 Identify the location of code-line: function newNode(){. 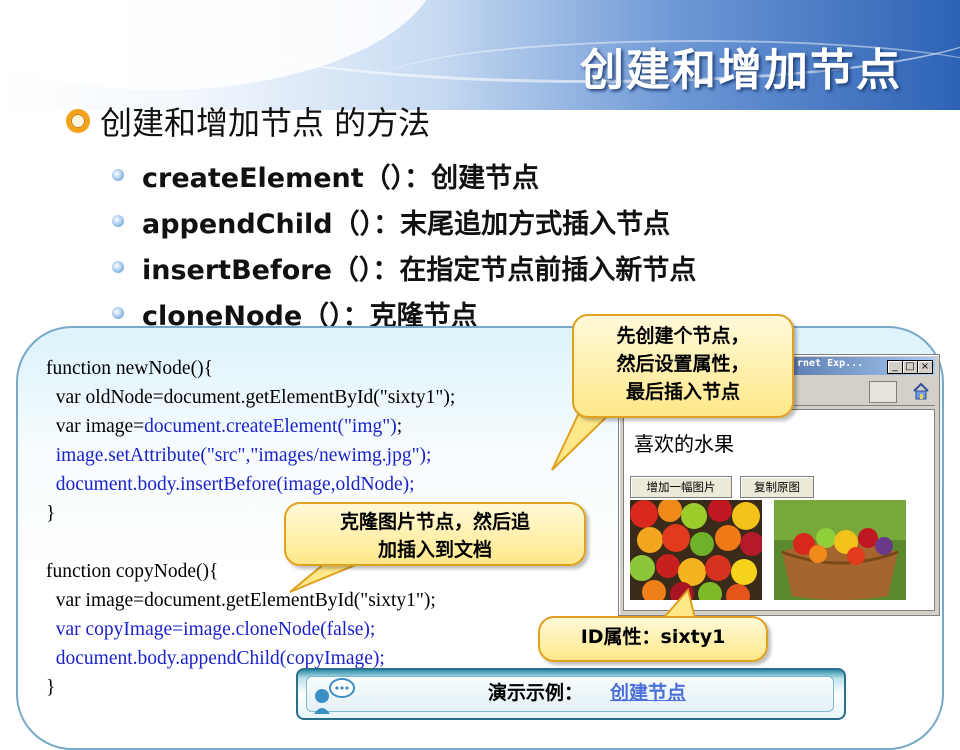
(129, 368).